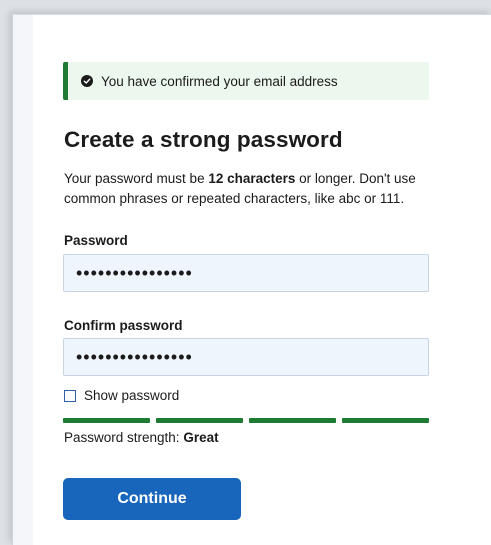  I want to click on page-title: Create a strong password, so click(203, 139).